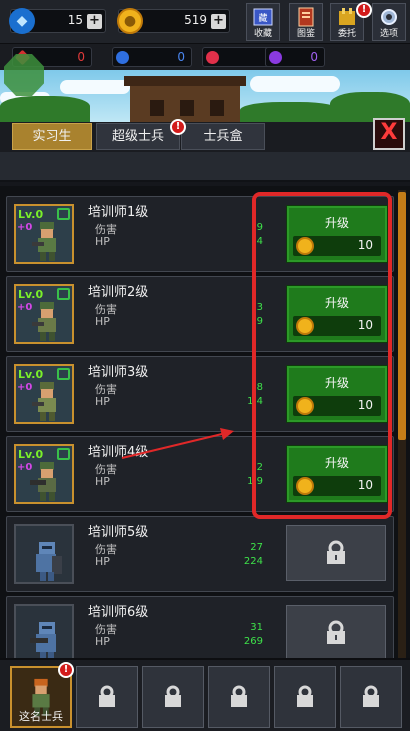  I want to click on trainer-name: 培训师5级, so click(118, 532).